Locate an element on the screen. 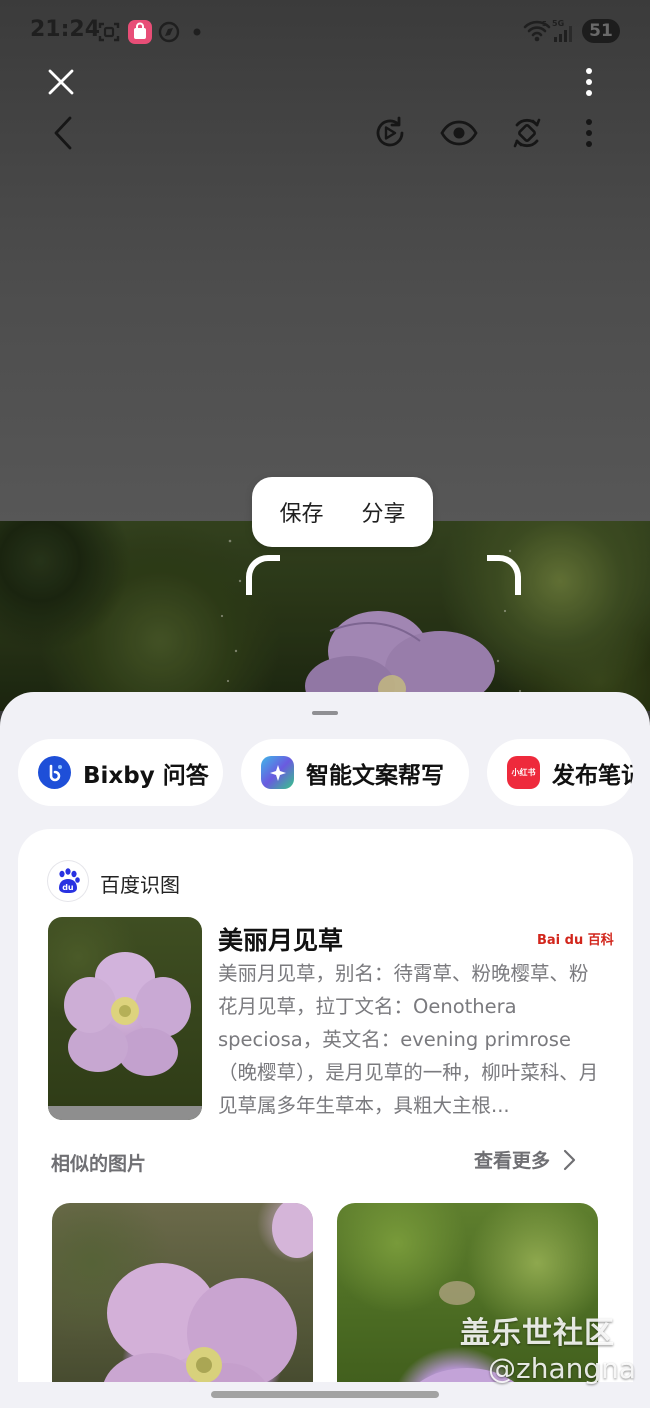 Image resolution: width=650 pixels, height=1408 pixels. back-button is located at coordinates (63, 133).